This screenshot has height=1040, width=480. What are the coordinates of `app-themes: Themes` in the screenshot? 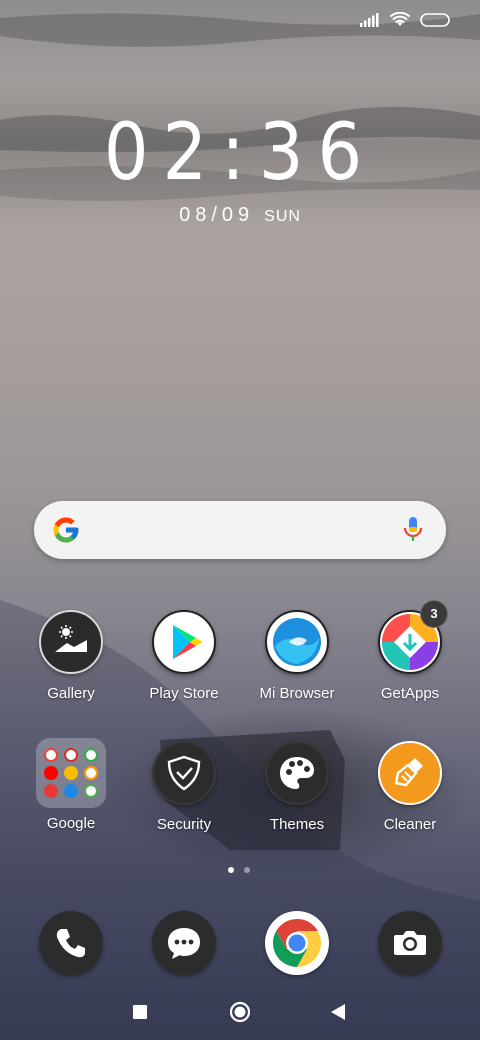 It's located at (297, 787).